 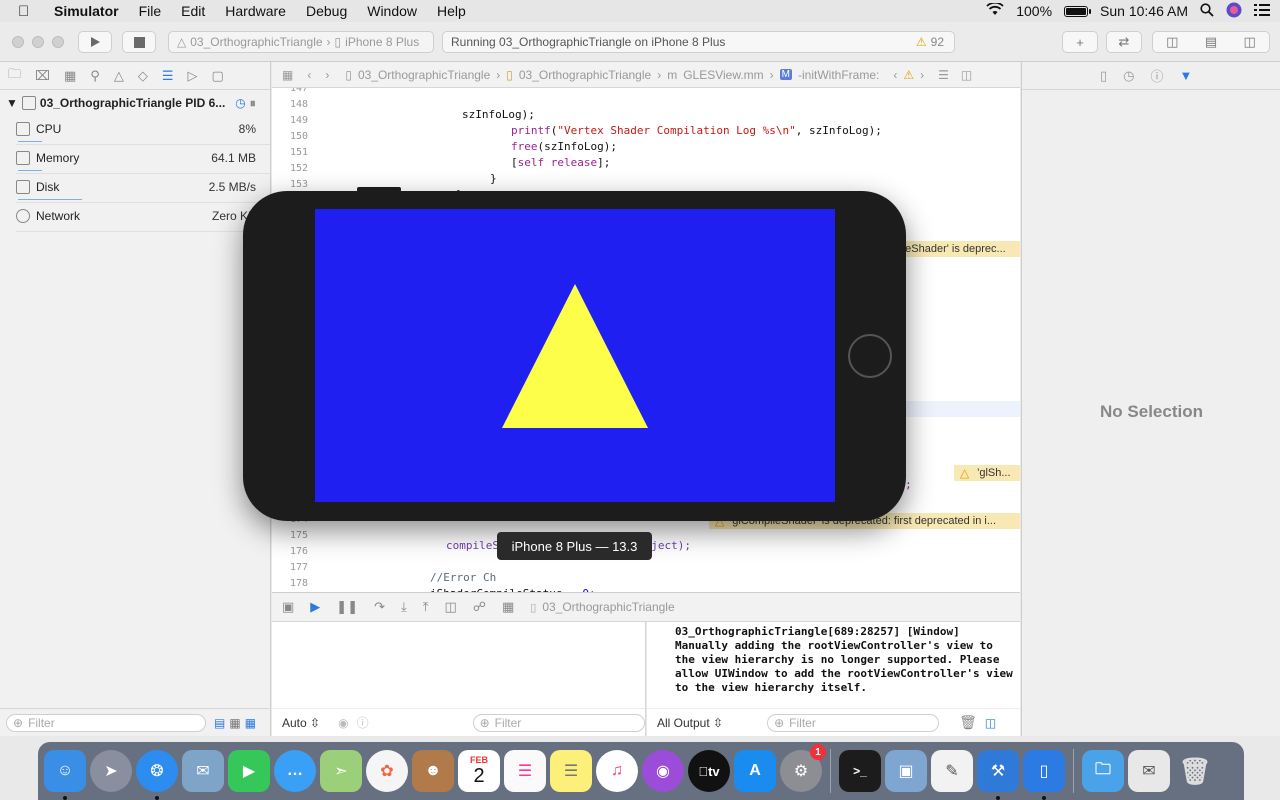 I want to click on contacts-icon: ☻, so click(x=433, y=771).